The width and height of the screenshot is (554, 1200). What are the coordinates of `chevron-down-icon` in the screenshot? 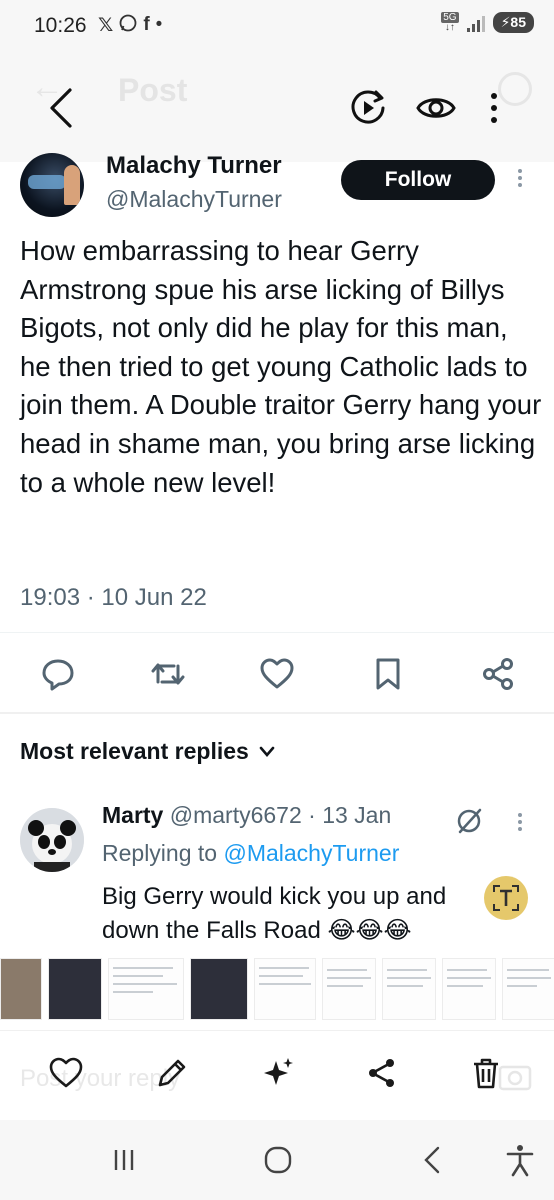 It's located at (267, 751).